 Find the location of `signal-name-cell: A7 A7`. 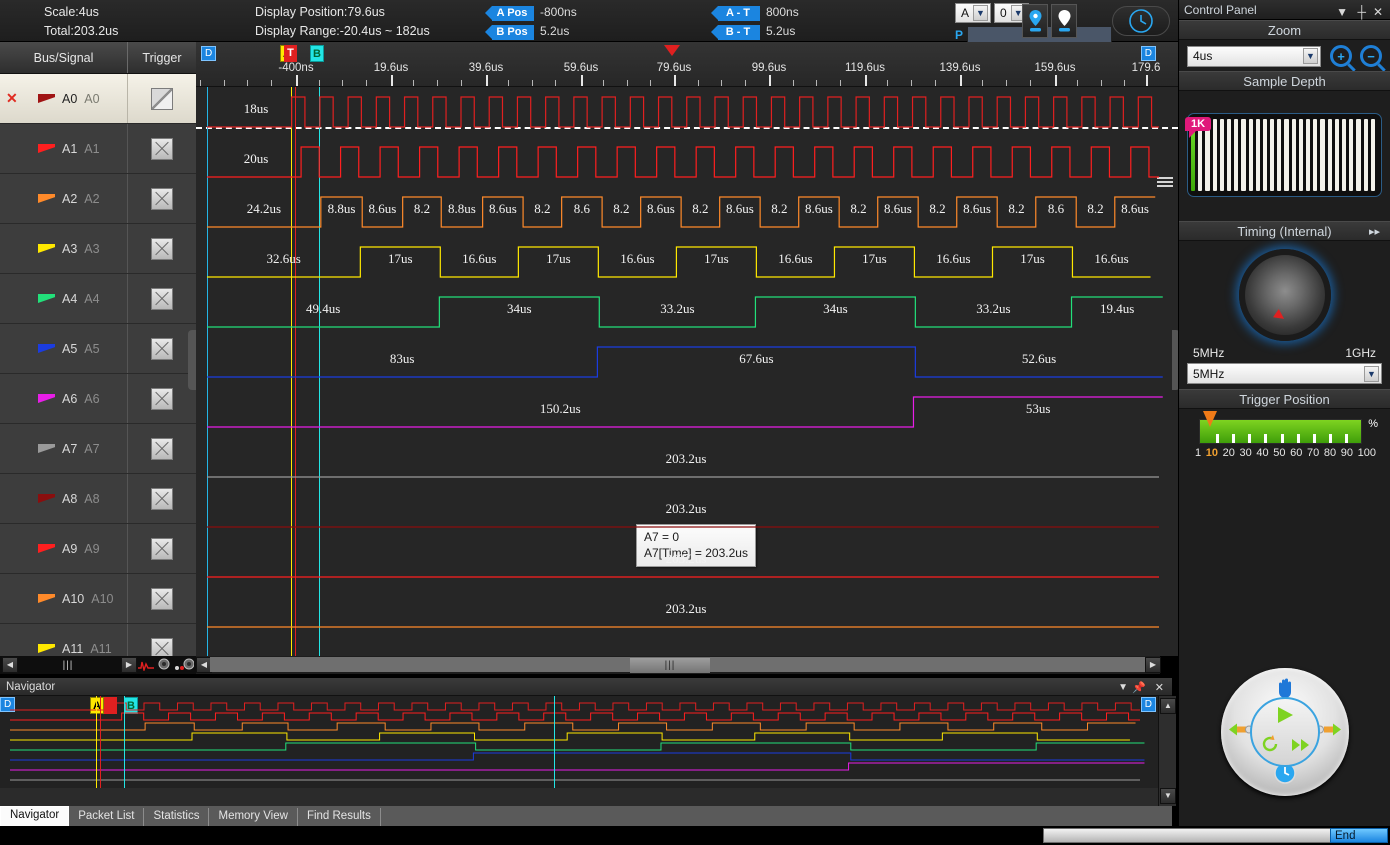

signal-name-cell: A7 A7 is located at coordinates (64, 448).